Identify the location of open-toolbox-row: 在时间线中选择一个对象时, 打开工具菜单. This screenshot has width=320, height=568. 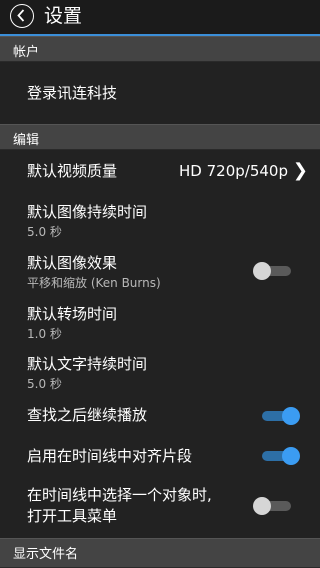
(160, 507).